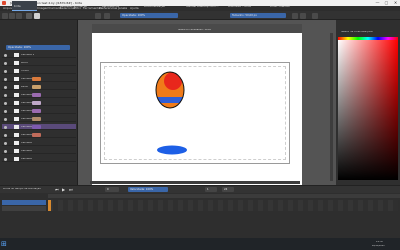 Image resolution: width=400 pixels, height=250 pixels. Describe the element at coordinates (107, 15) in the screenshot. I see `blend-mode-icon` at that location.